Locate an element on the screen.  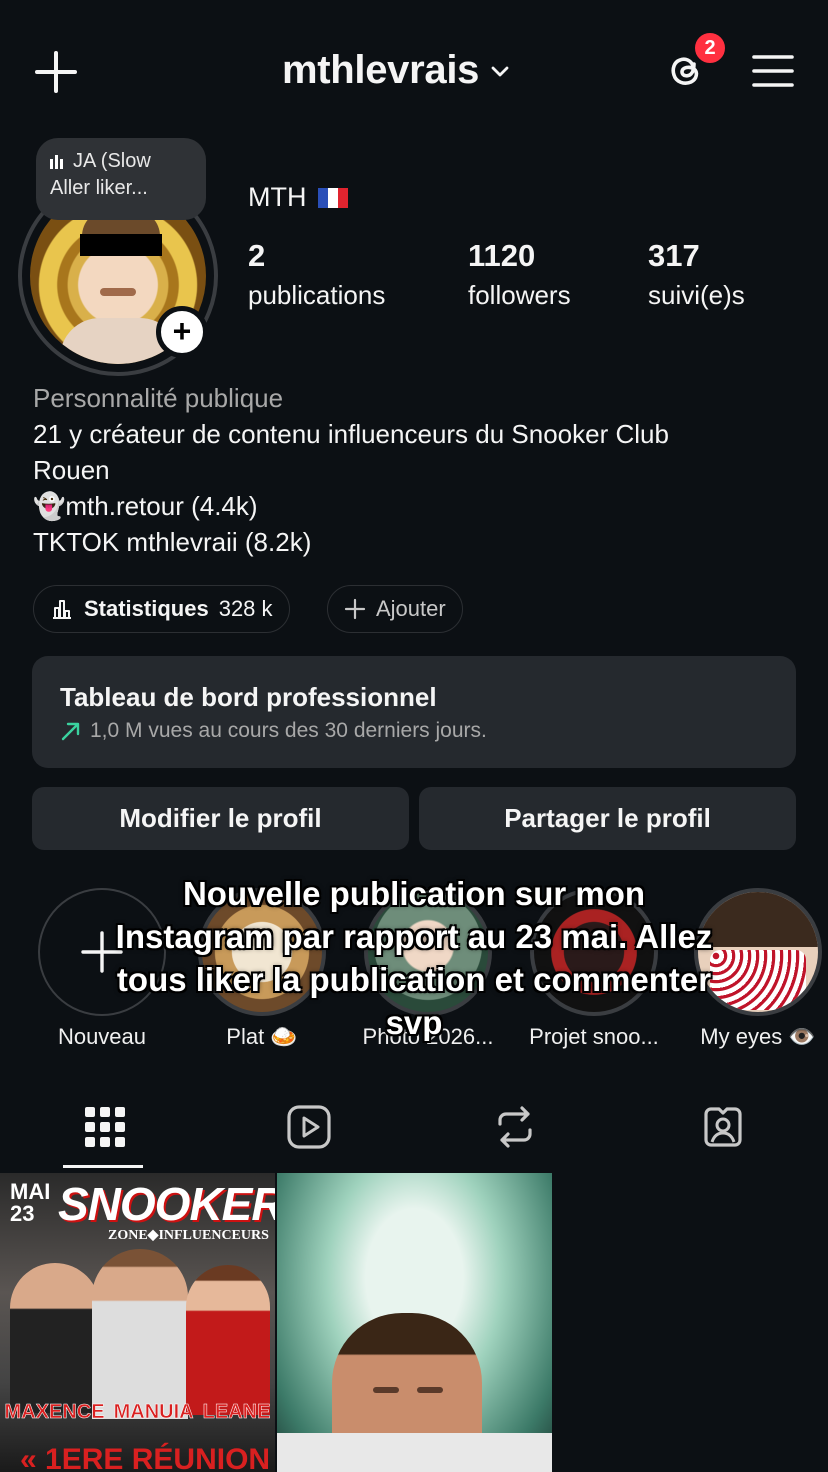
statistics-chip: Statistiques 328 k is located at coordinates (161, 609).